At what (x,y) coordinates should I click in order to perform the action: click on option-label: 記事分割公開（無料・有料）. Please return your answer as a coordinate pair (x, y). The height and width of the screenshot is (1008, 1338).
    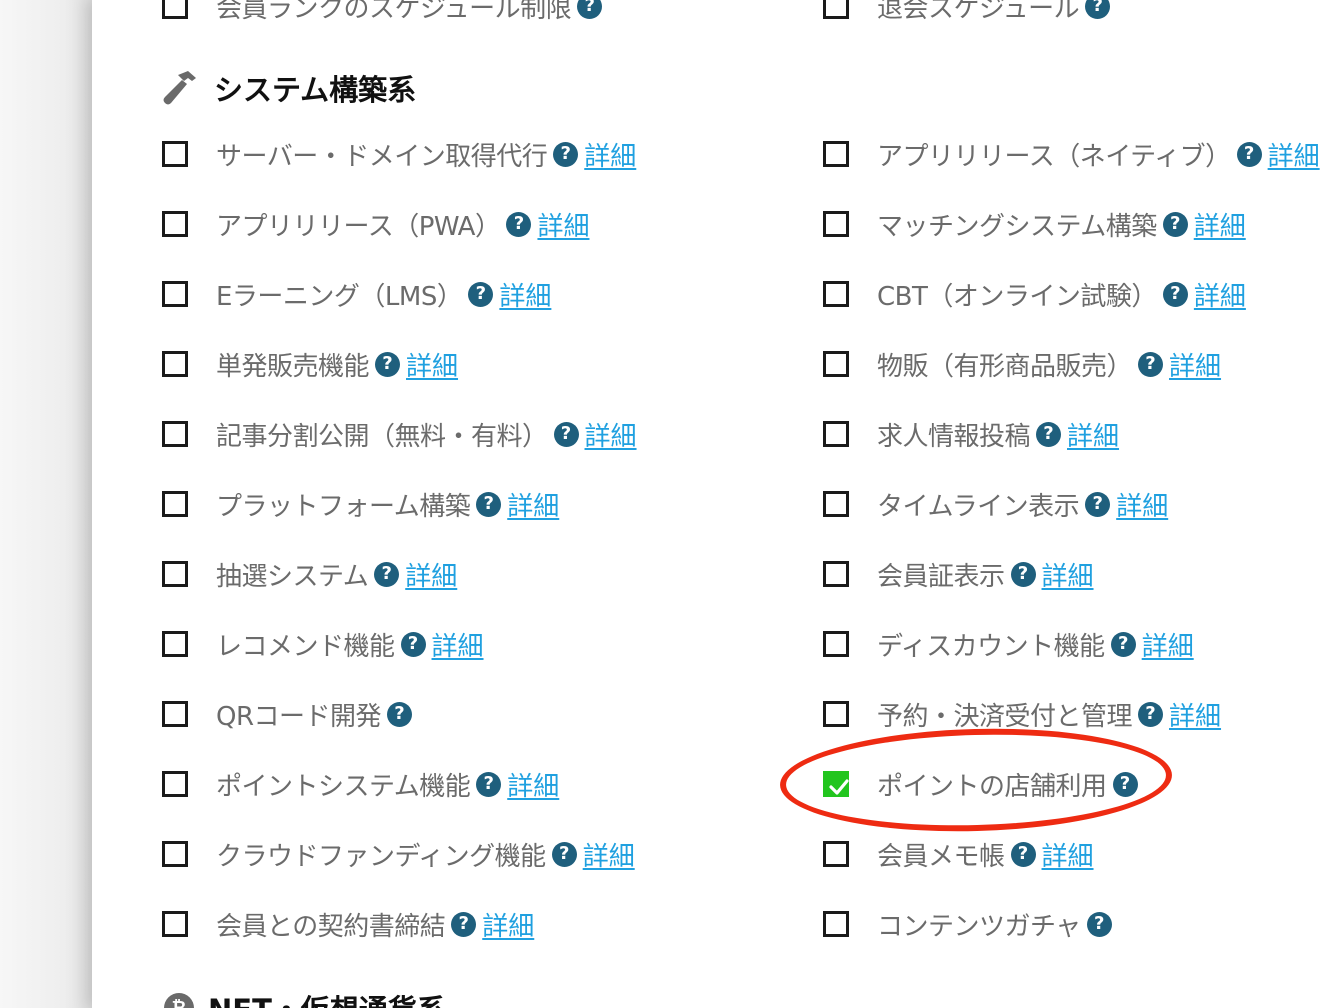
    Looking at the image, I should click on (382, 436).